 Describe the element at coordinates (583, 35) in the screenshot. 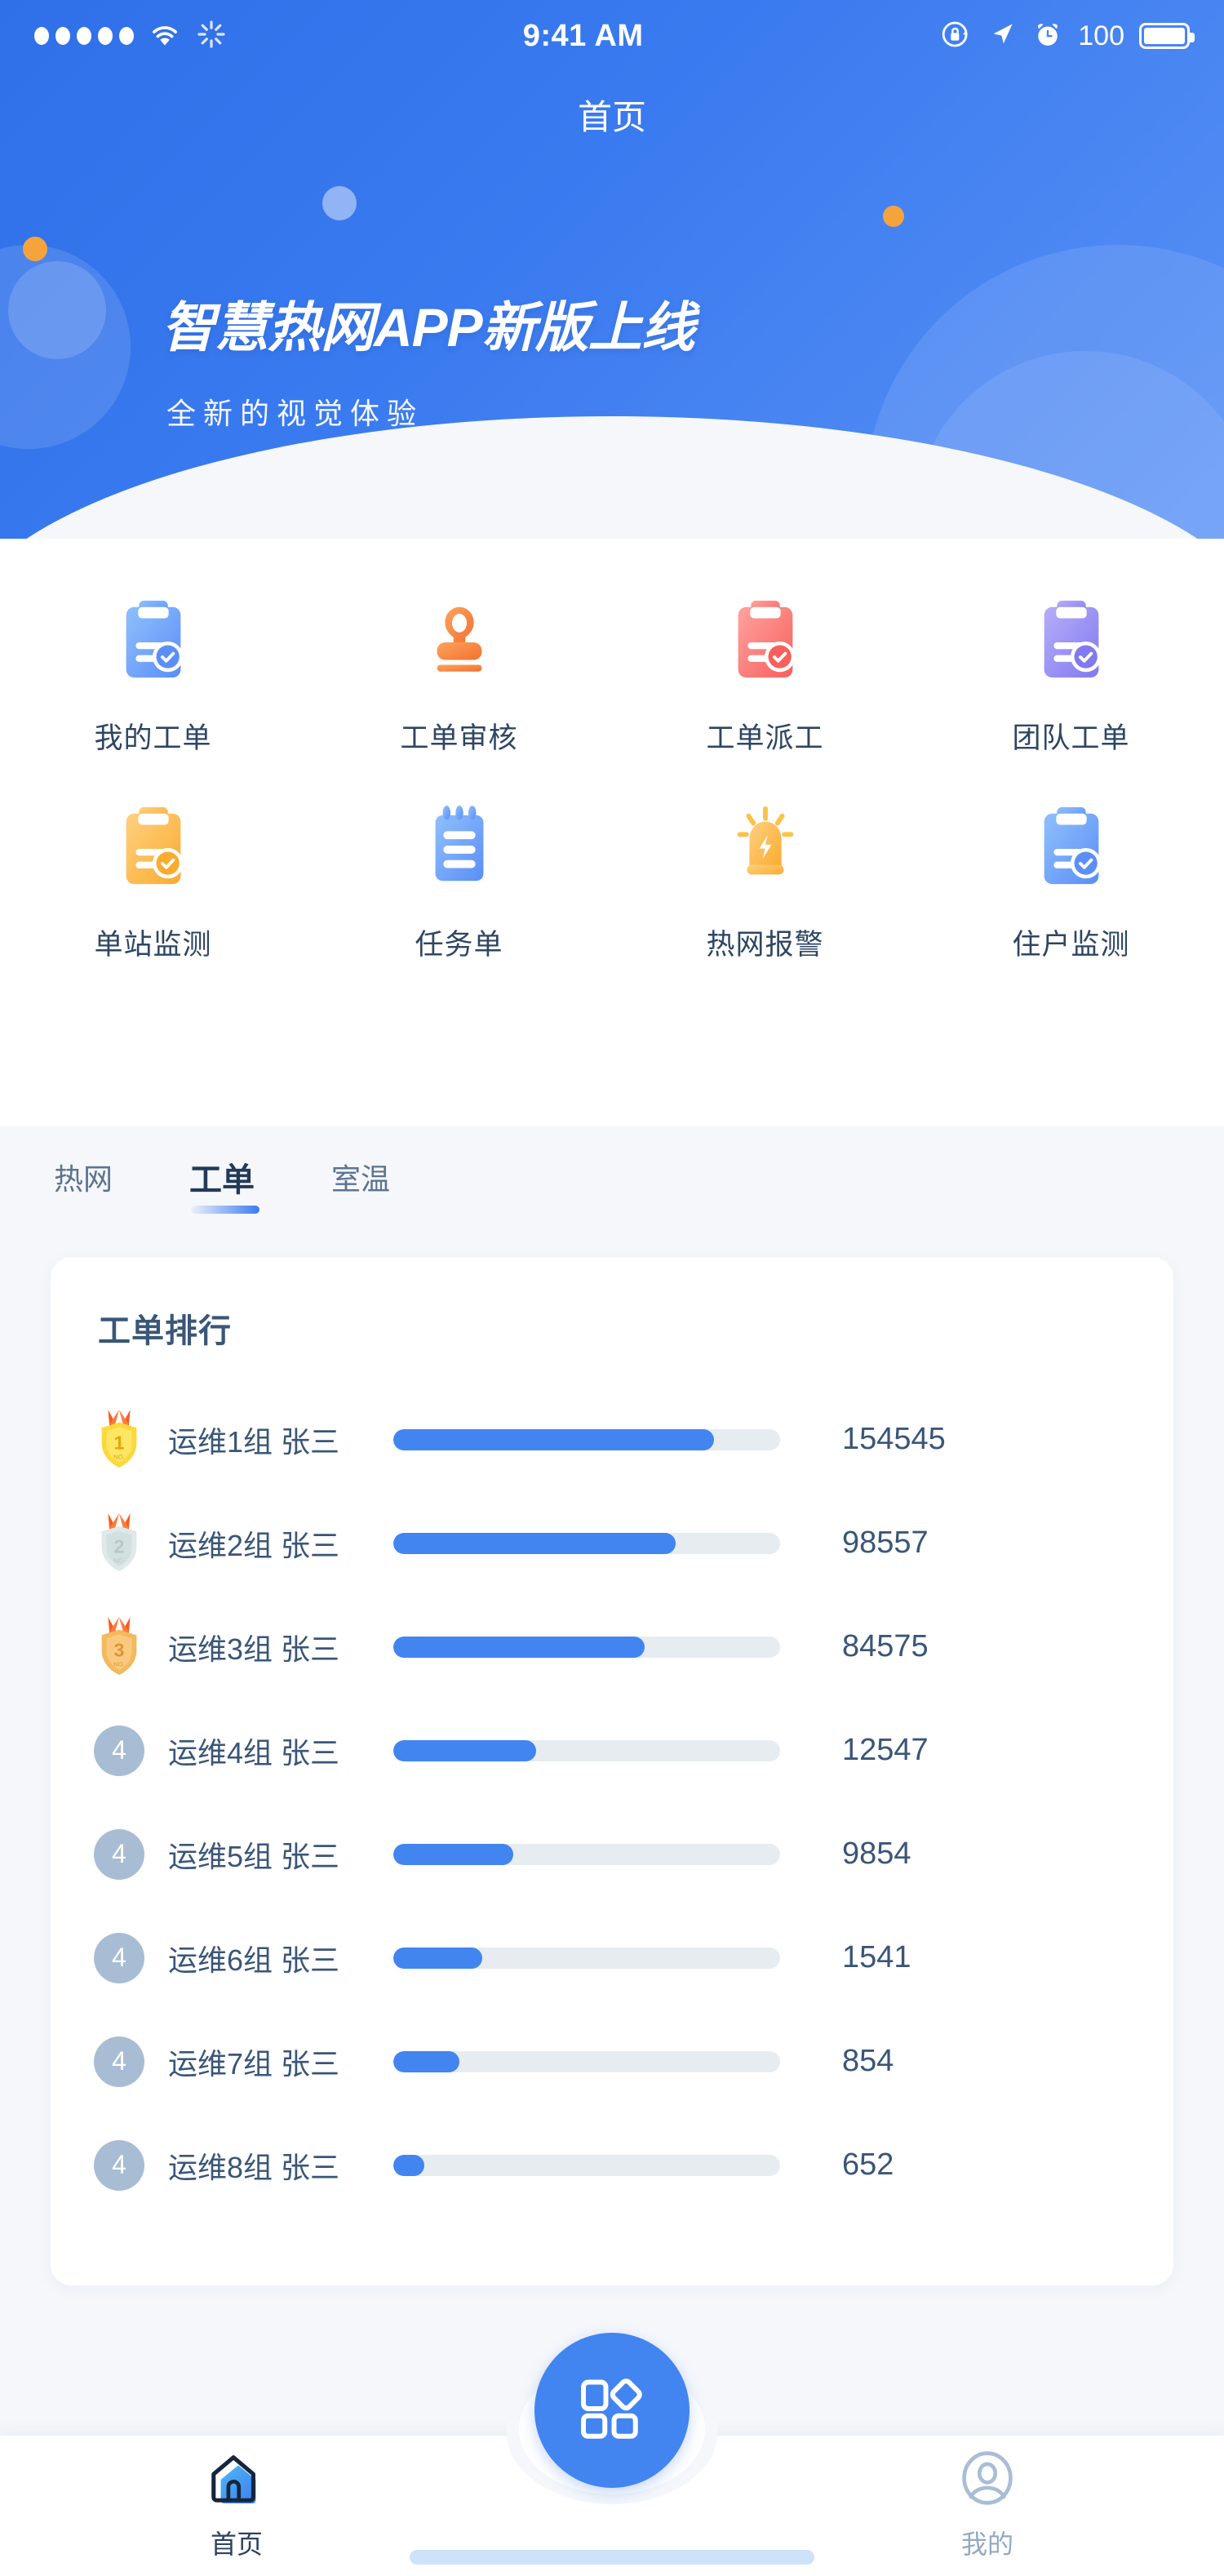

I see `status-time: 9:41 AM` at that location.